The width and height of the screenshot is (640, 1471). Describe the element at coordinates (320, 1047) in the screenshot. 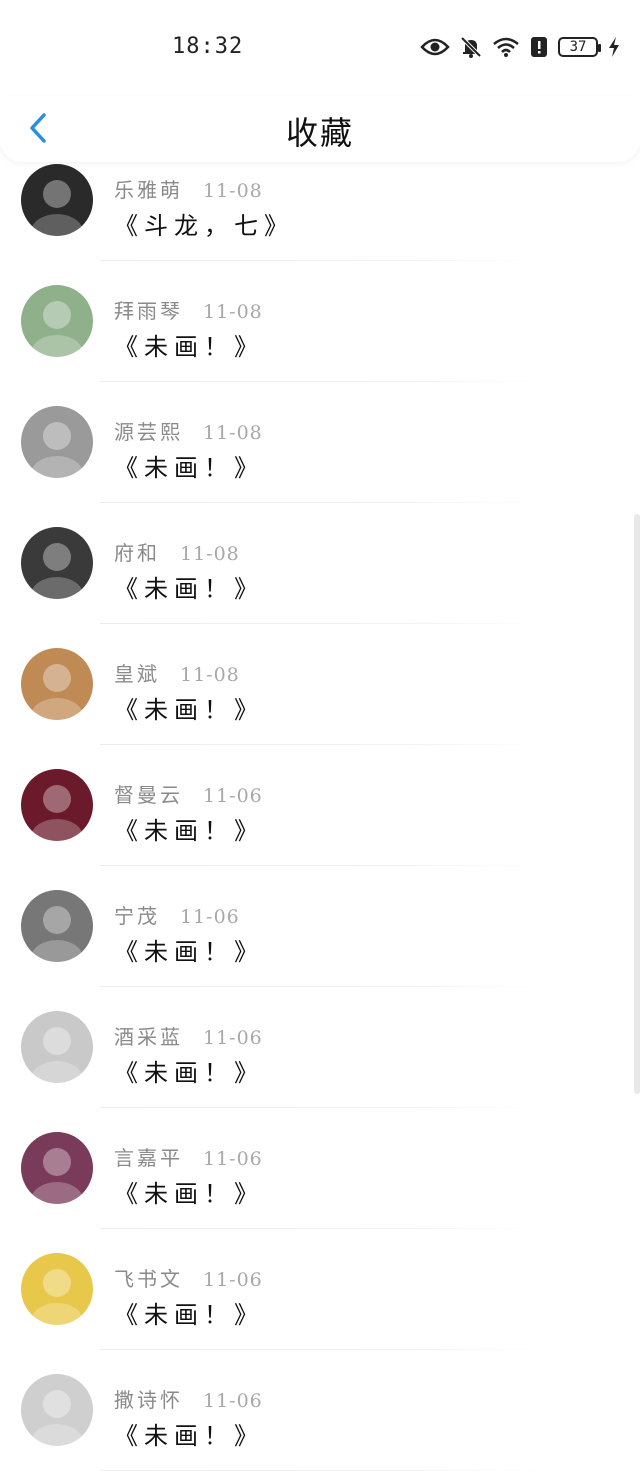

I see `list-item: 酒采蓝 11-06 《未画！》` at that location.